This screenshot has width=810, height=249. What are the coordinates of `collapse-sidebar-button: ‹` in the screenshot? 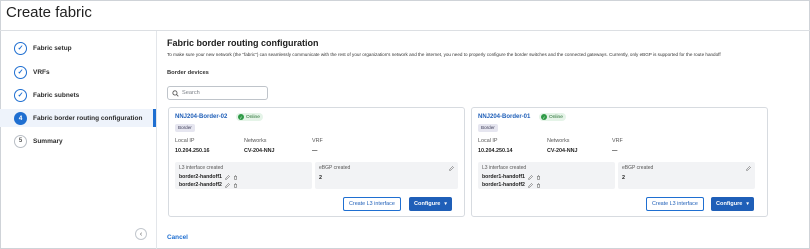 It's located at (141, 234).